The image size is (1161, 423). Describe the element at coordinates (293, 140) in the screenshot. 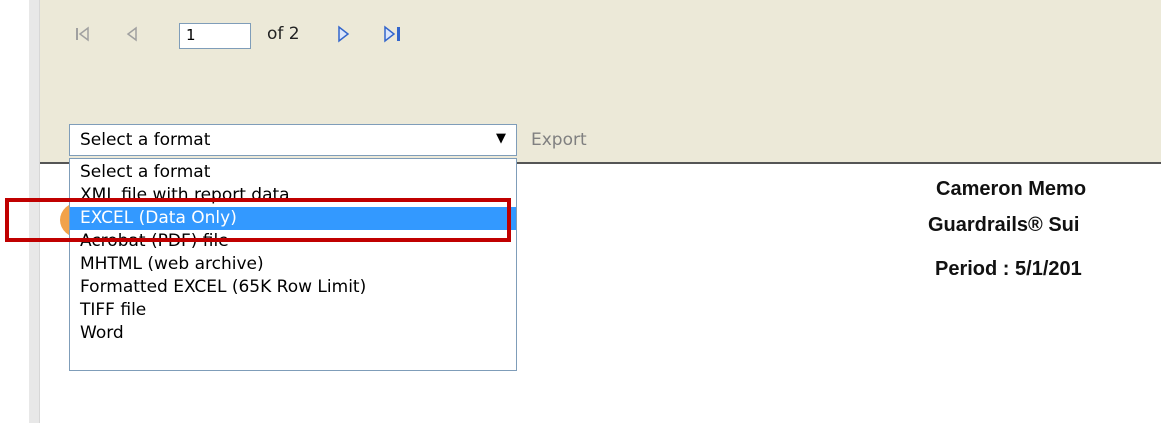

I see `export-format-select: Select a format ▼` at that location.